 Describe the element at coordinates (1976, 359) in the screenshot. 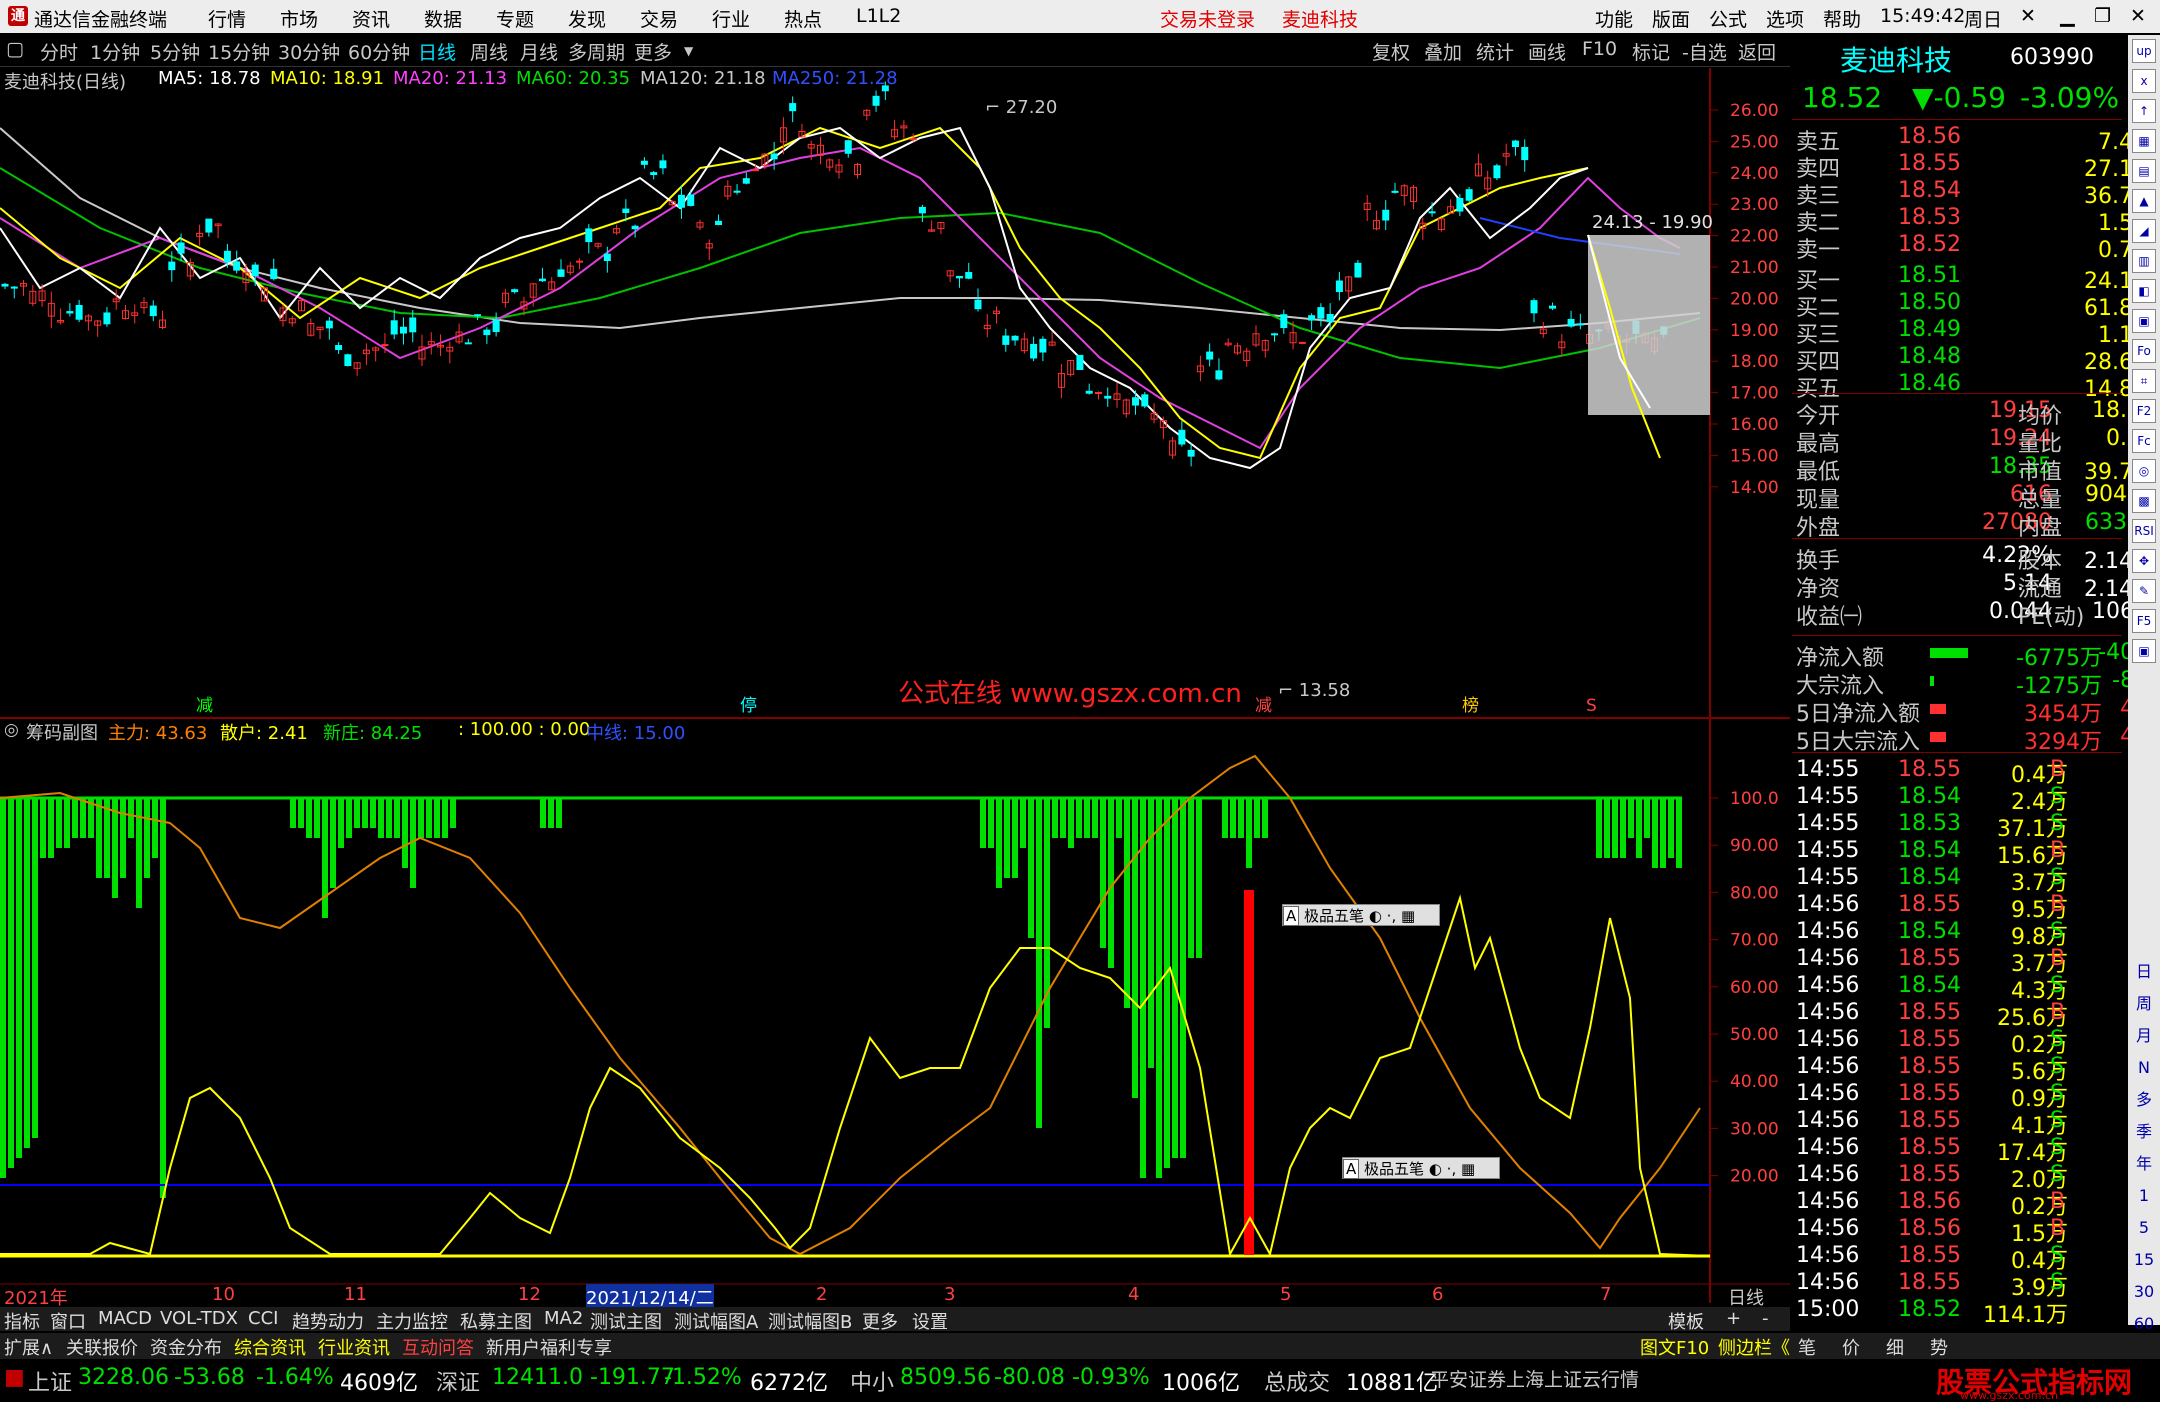

I see `bid-row: 买四 18.48 28.6万` at that location.